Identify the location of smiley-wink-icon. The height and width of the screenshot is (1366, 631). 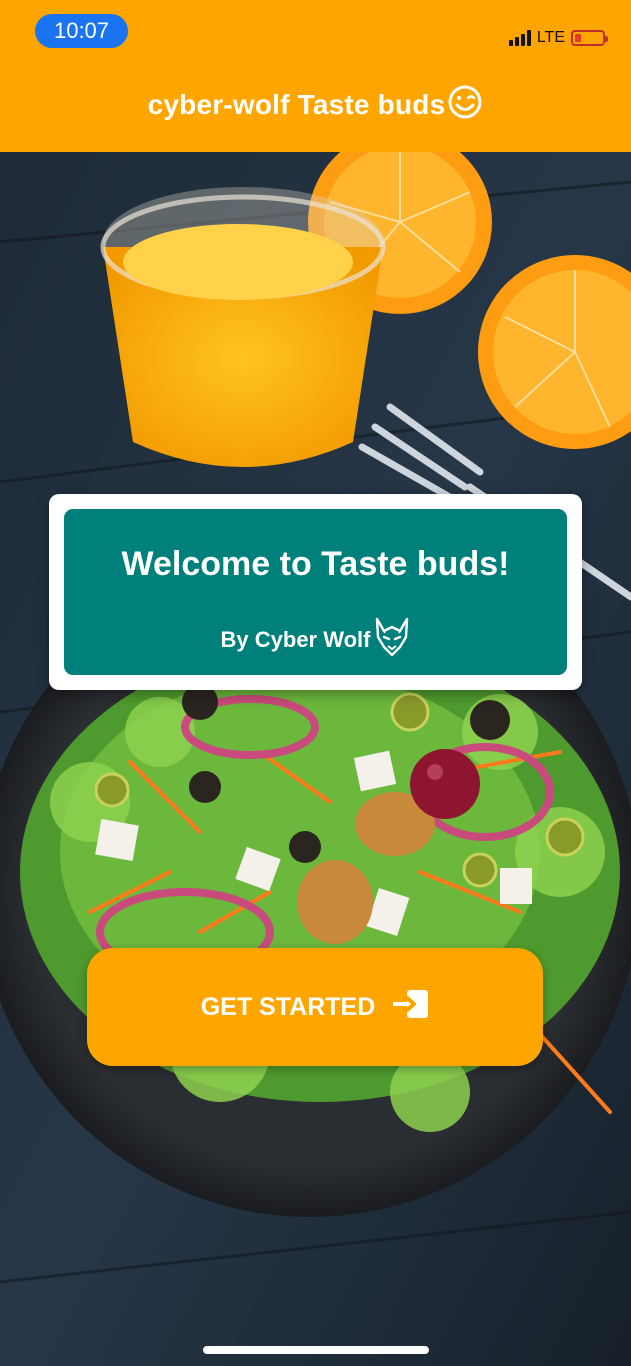
(465, 105).